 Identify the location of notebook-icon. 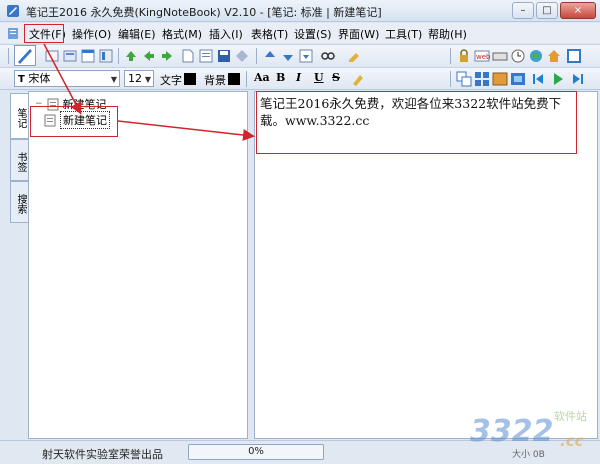
(13, 33).